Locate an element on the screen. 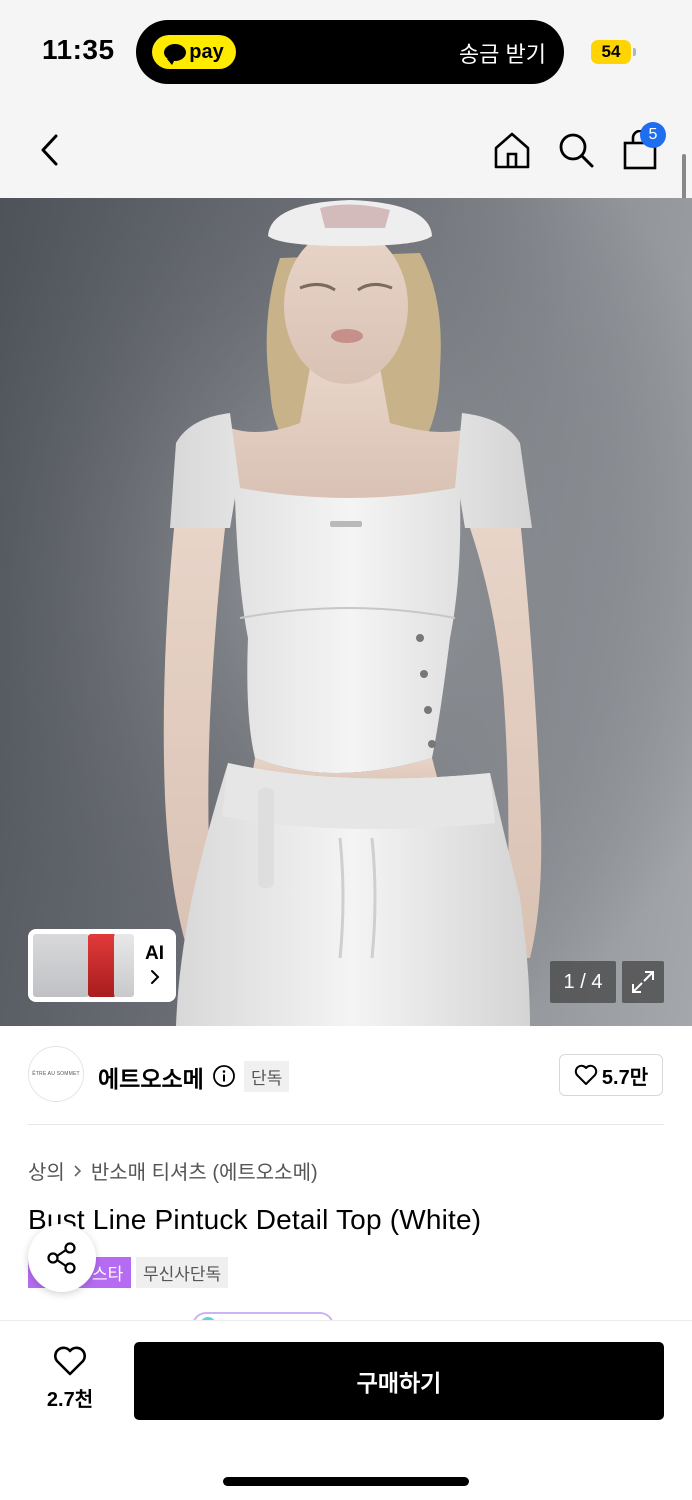  status-time: 11:35 is located at coordinates (78, 49).